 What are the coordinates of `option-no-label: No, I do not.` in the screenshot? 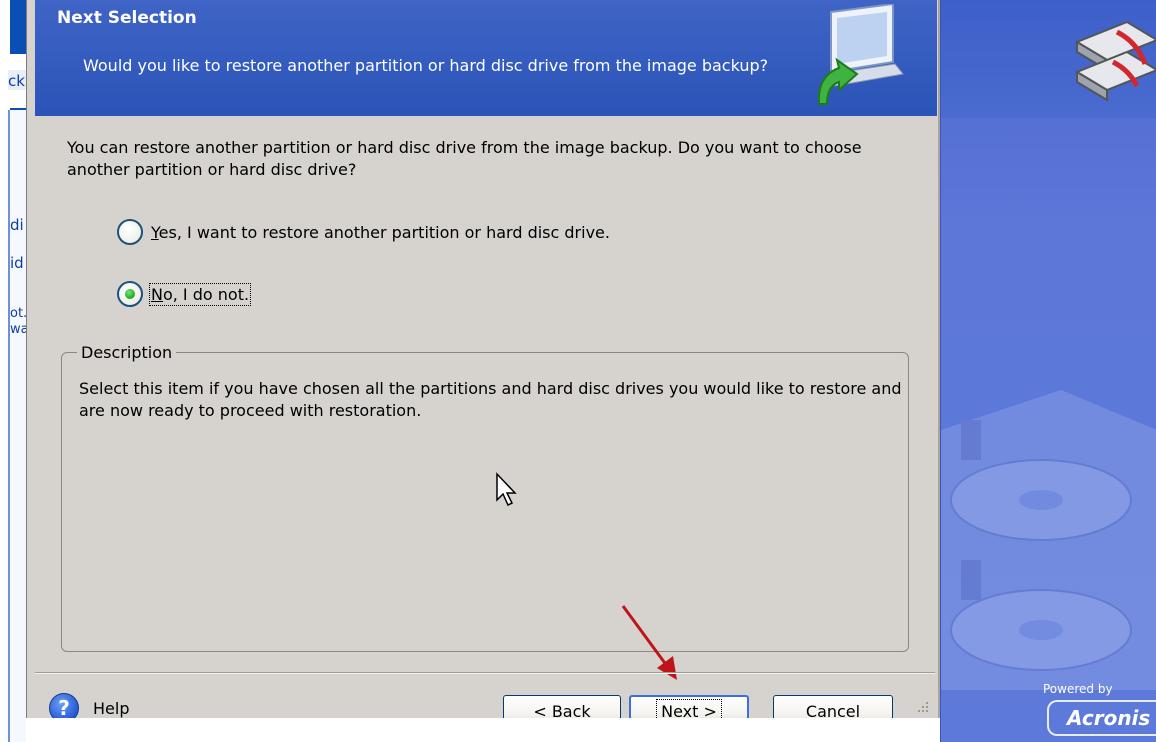 It's located at (200, 294).